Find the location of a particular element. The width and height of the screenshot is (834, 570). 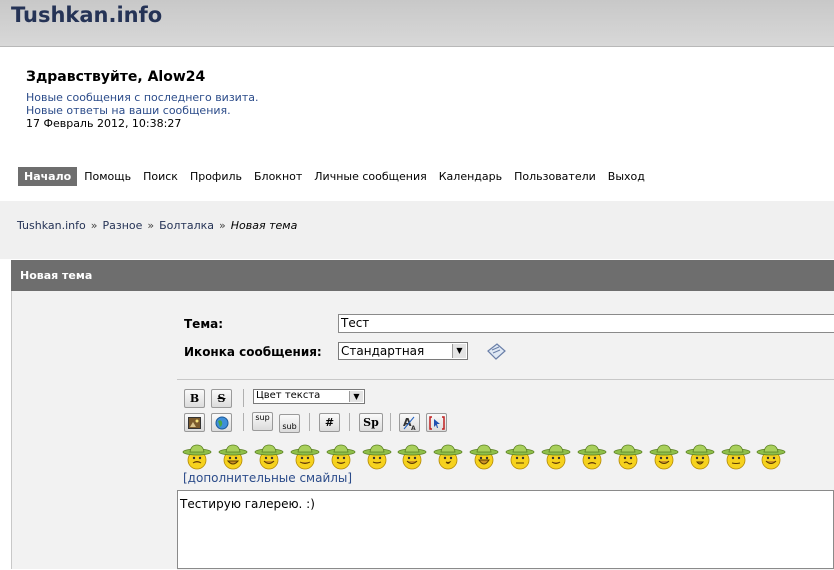

more-smileys-link: [дополнительные смайлы] is located at coordinates (267, 478).